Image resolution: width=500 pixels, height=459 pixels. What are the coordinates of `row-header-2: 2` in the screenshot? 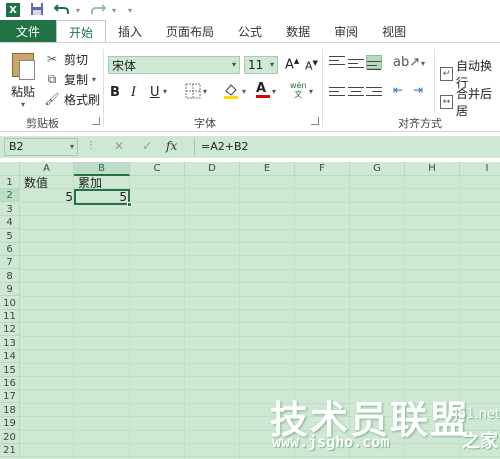 It's located at (10, 196).